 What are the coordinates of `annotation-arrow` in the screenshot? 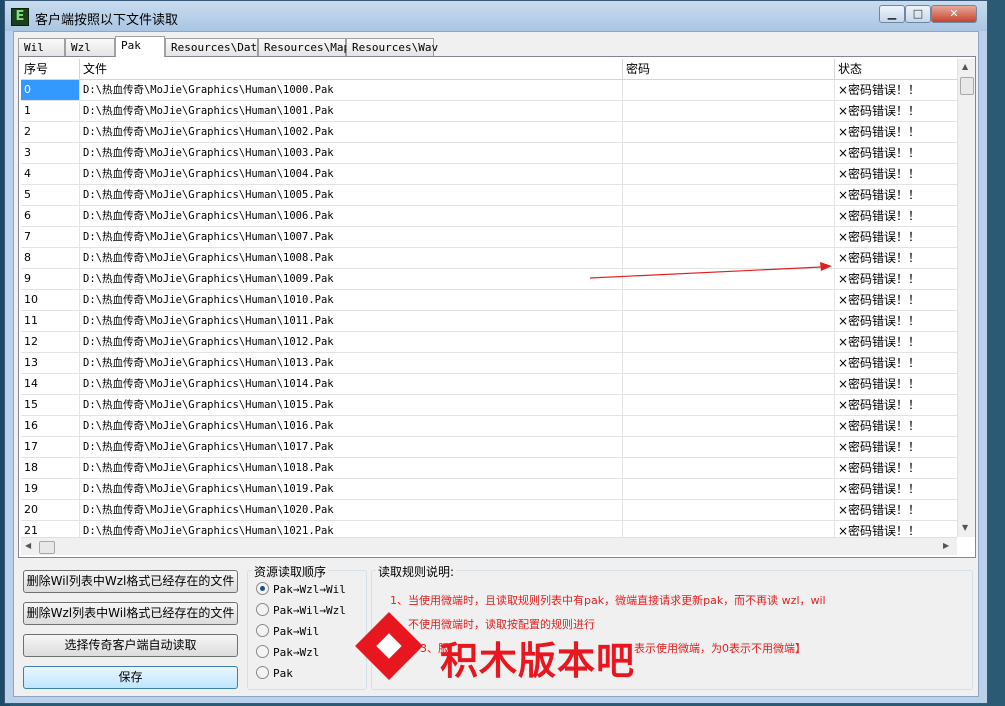 It's located at (710, 270).